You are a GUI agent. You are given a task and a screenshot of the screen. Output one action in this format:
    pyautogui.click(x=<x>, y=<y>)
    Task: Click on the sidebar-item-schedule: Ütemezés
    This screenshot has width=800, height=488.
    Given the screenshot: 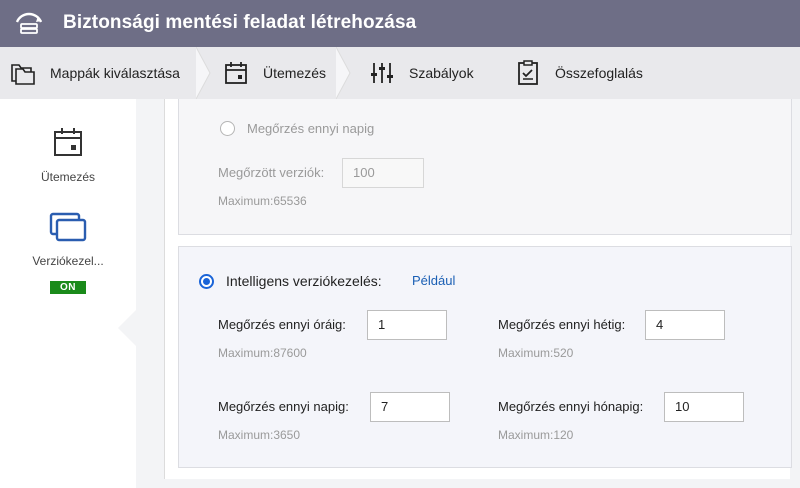 What is the action you would take?
    pyautogui.click(x=68, y=154)
    